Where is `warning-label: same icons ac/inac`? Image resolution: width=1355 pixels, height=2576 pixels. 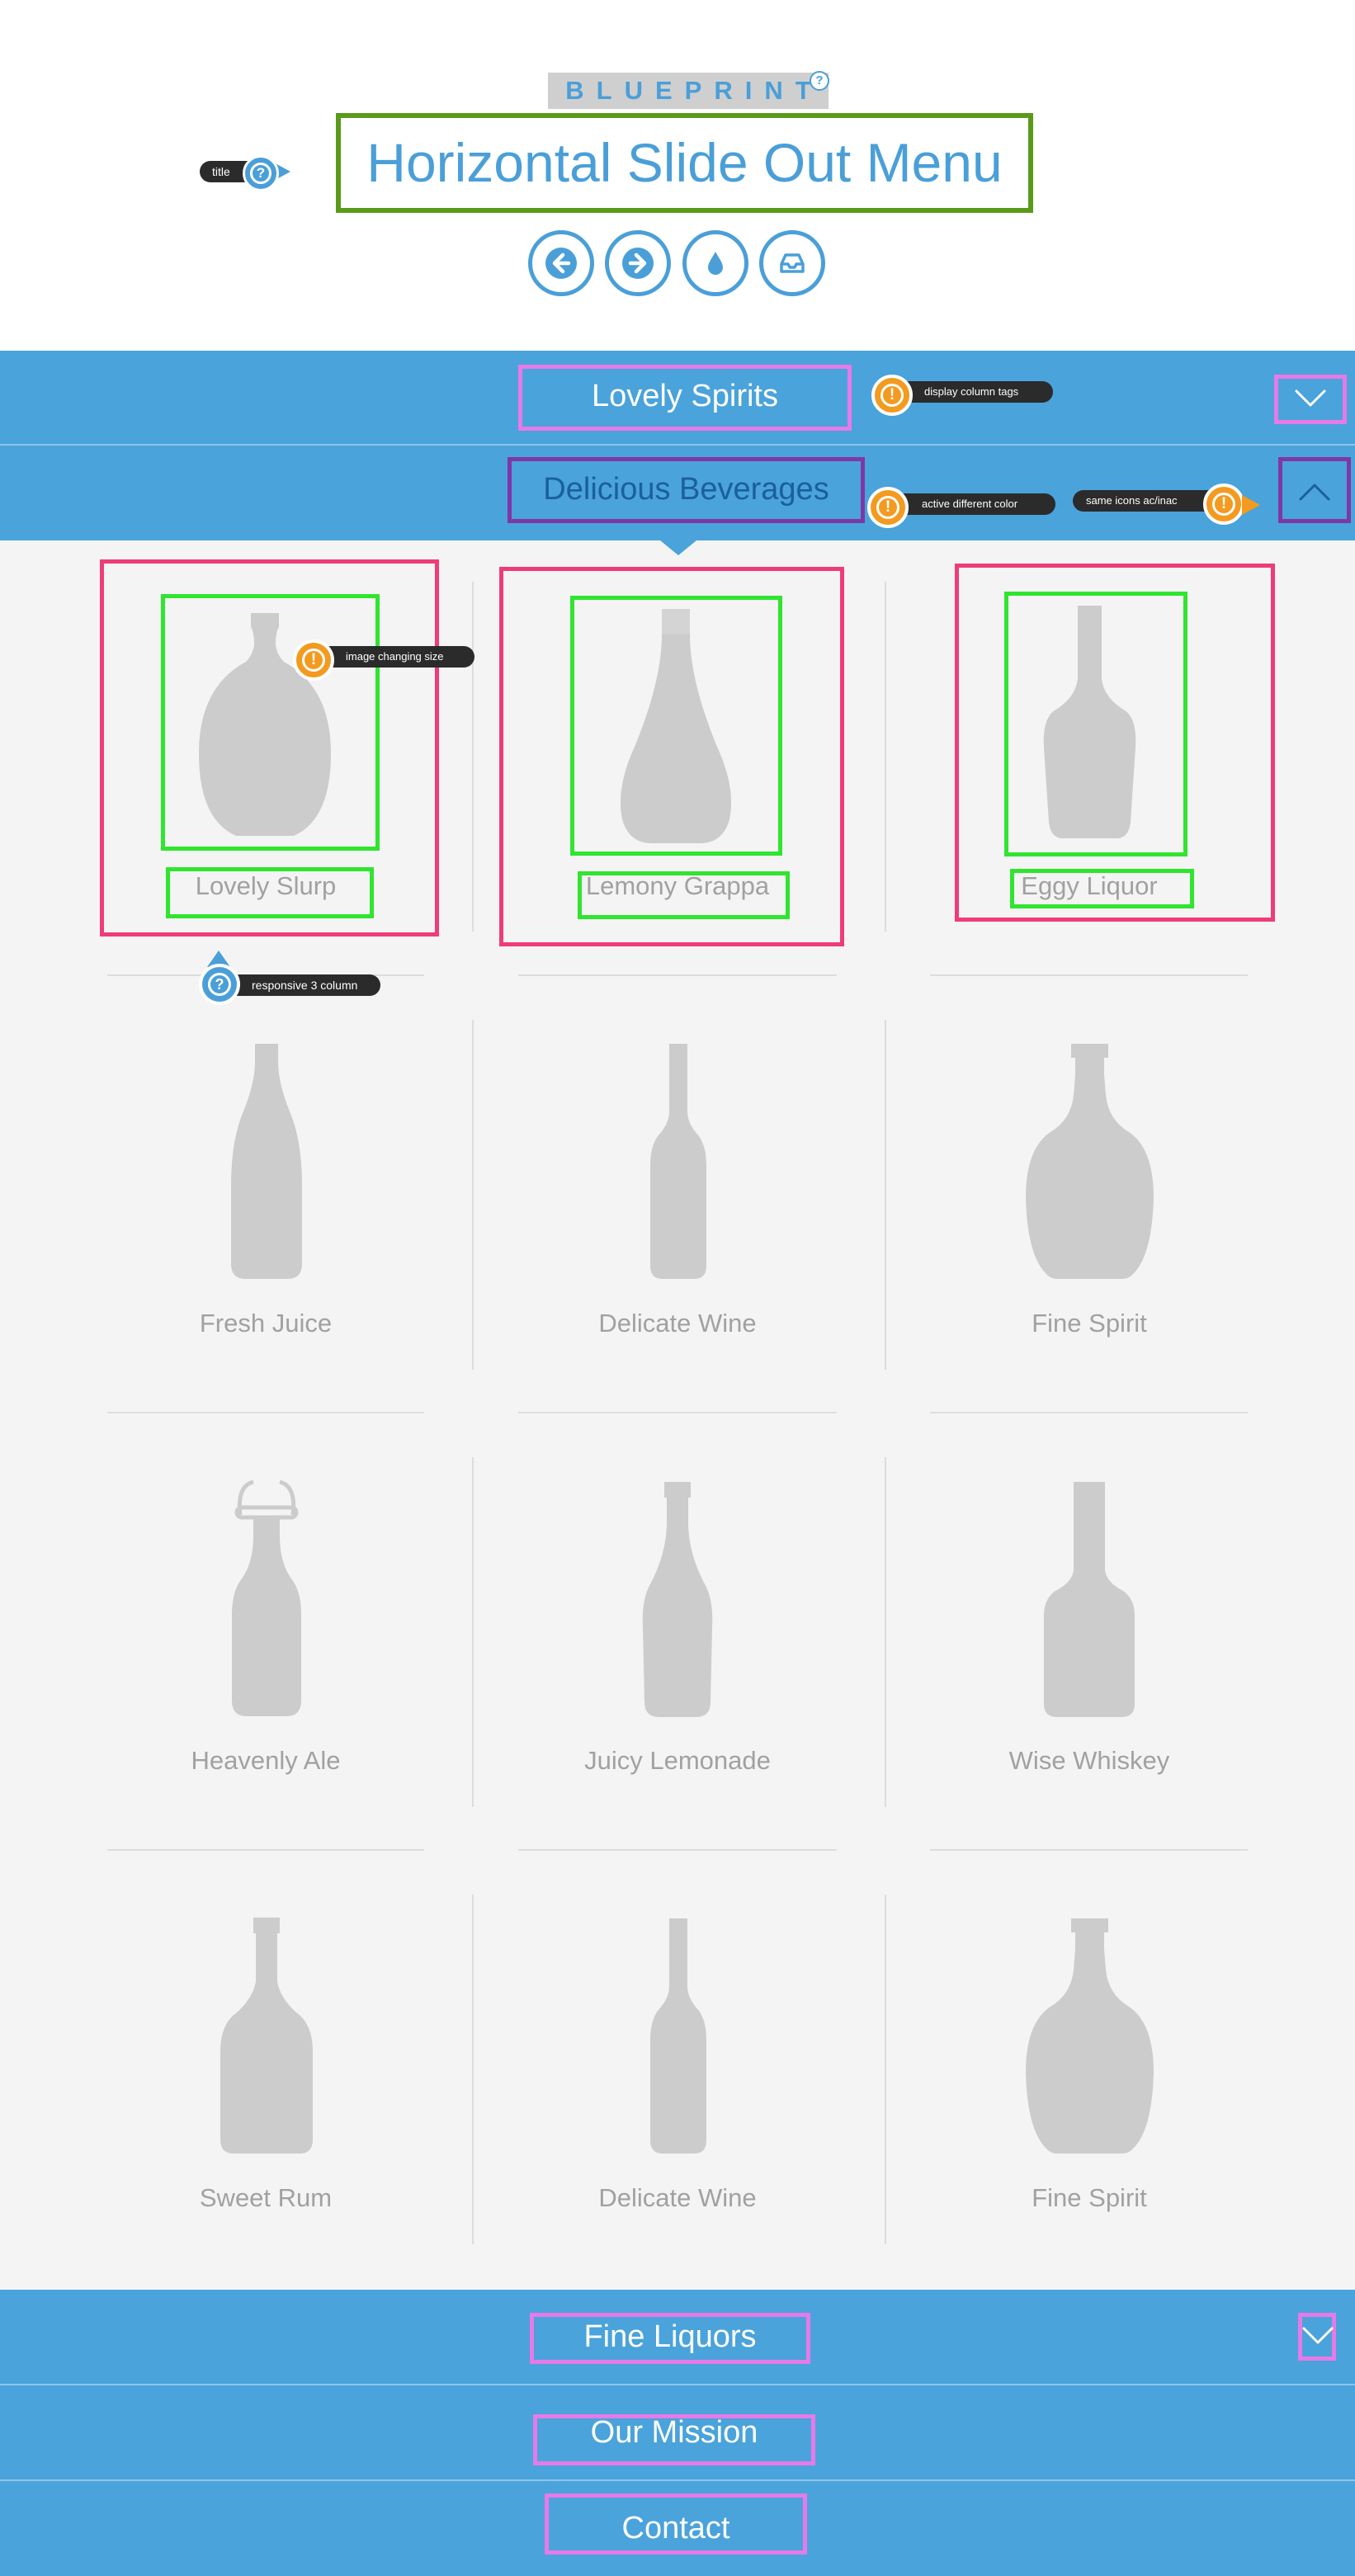 warning-label: same icons ac/inac is located at coordinates (1147, 501).